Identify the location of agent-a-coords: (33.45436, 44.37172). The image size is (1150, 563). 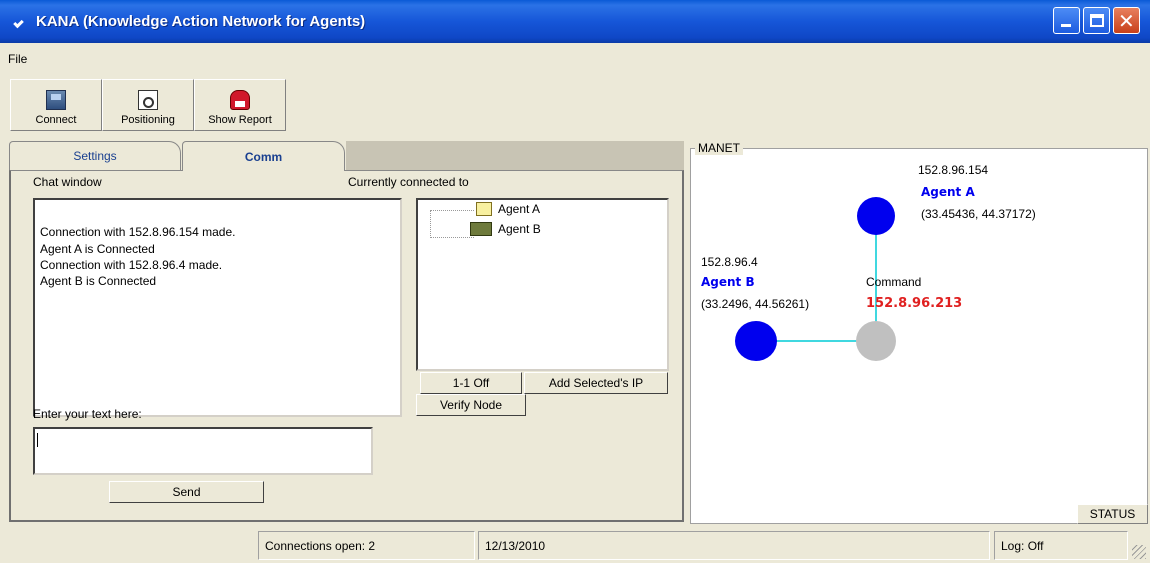
(978, 214).